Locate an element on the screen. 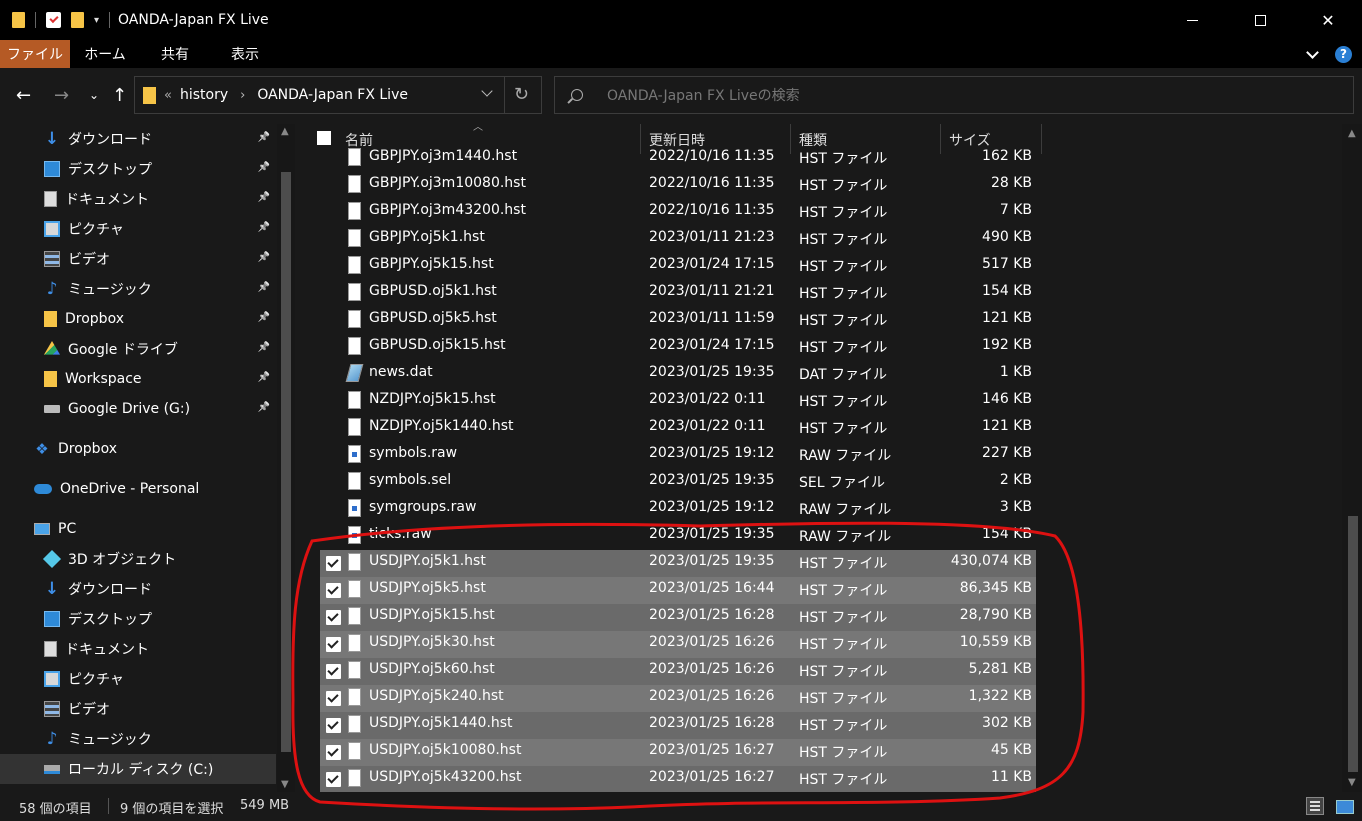 This screenshot has height=821, width=1362. file-row: ticks.raw 2023/01/25 19:35 RAW ファイル 154 KB is located at coordinates (678, 536).